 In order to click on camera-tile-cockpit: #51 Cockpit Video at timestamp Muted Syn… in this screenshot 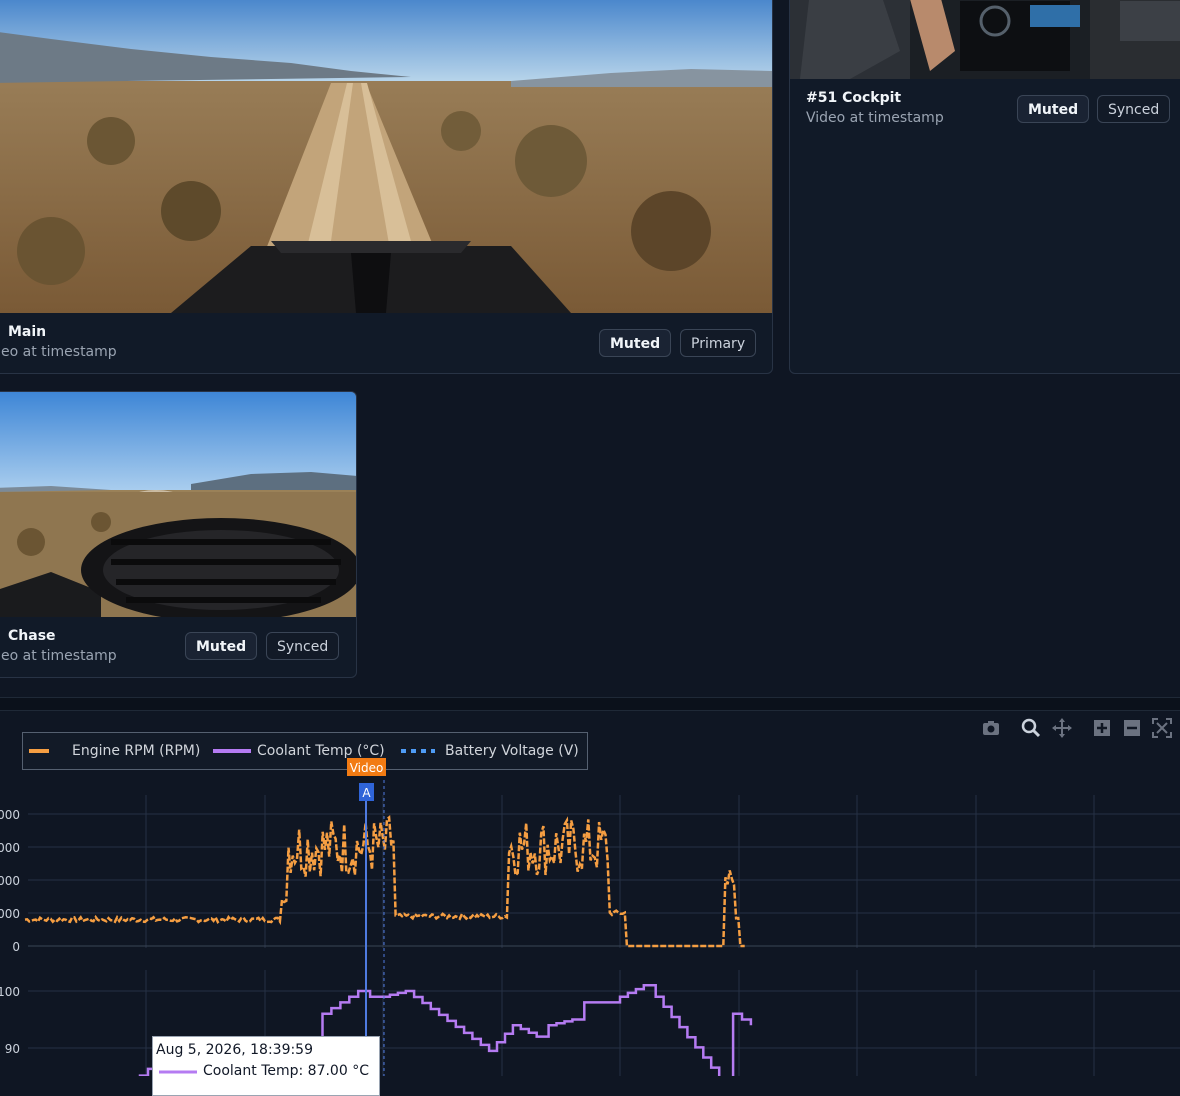, I will do `click(984, 187)`.